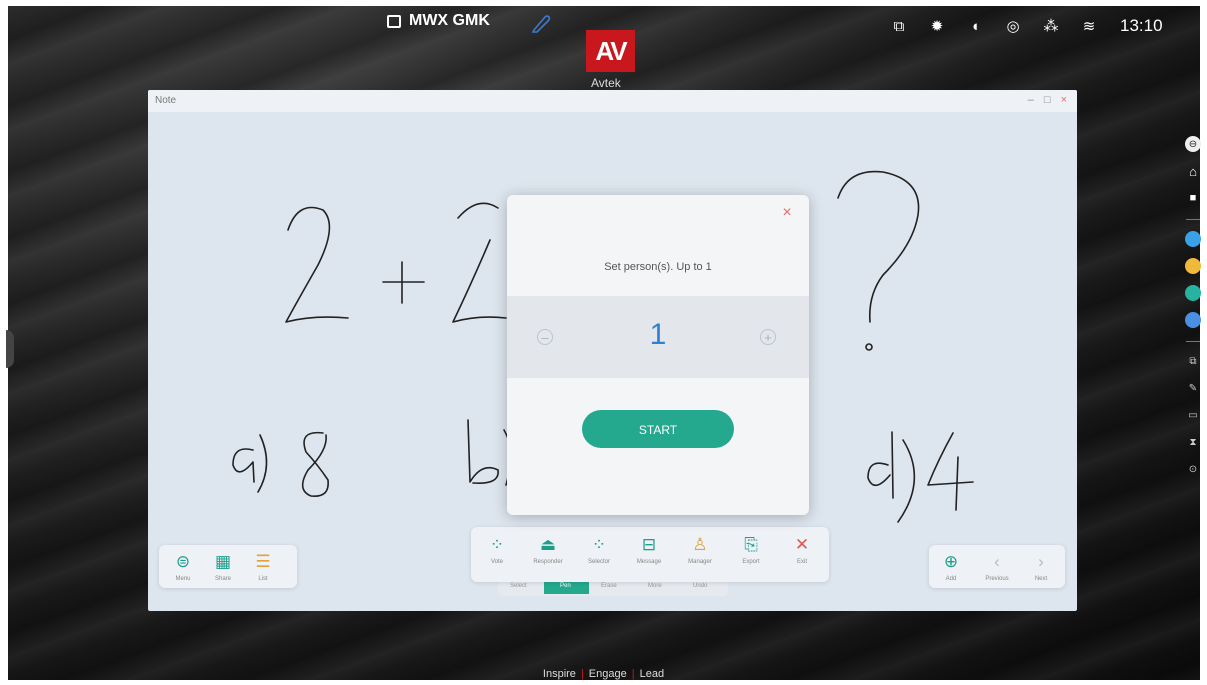 This screenshot has height=685, width=1207. What do you see at coordinates (483, 452) in the screenshot?
I see `stroke-b` at bounding box center [483, 452].